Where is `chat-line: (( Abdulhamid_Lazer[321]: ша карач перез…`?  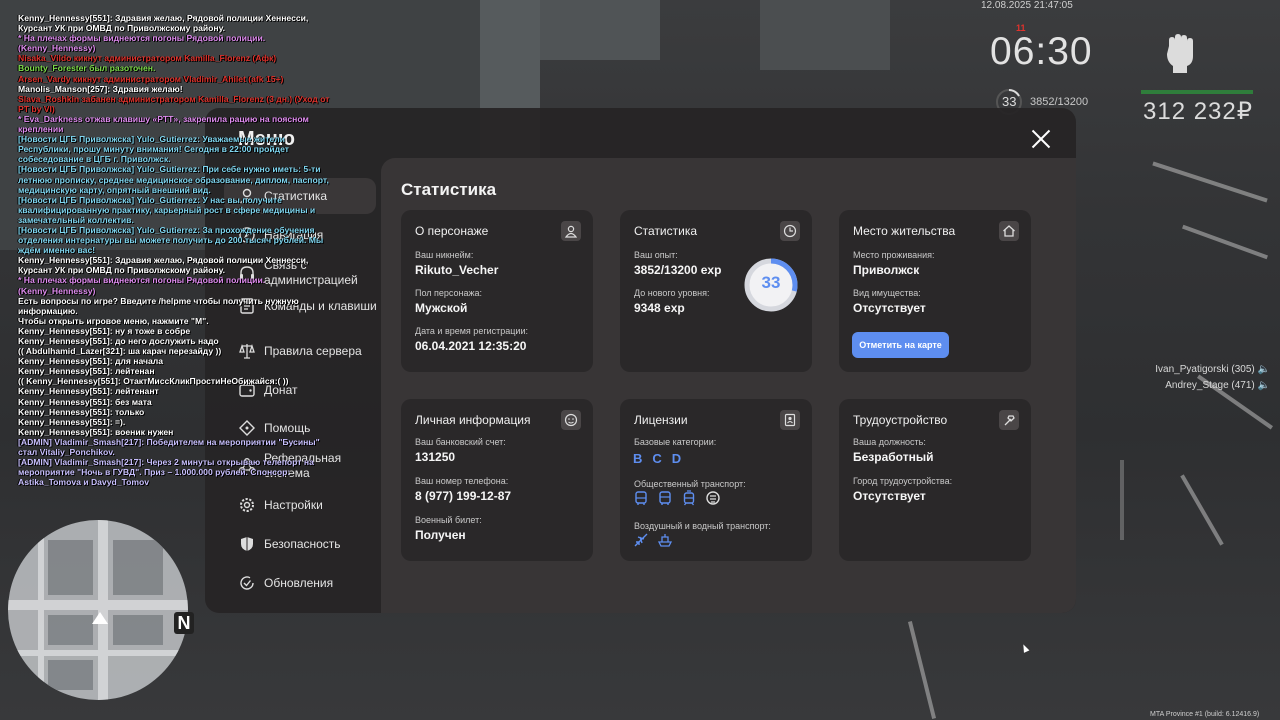 chat-line: (( Abdulhamid_Lazer[321]: ша карач перез… is located at coordinates (120, 351).